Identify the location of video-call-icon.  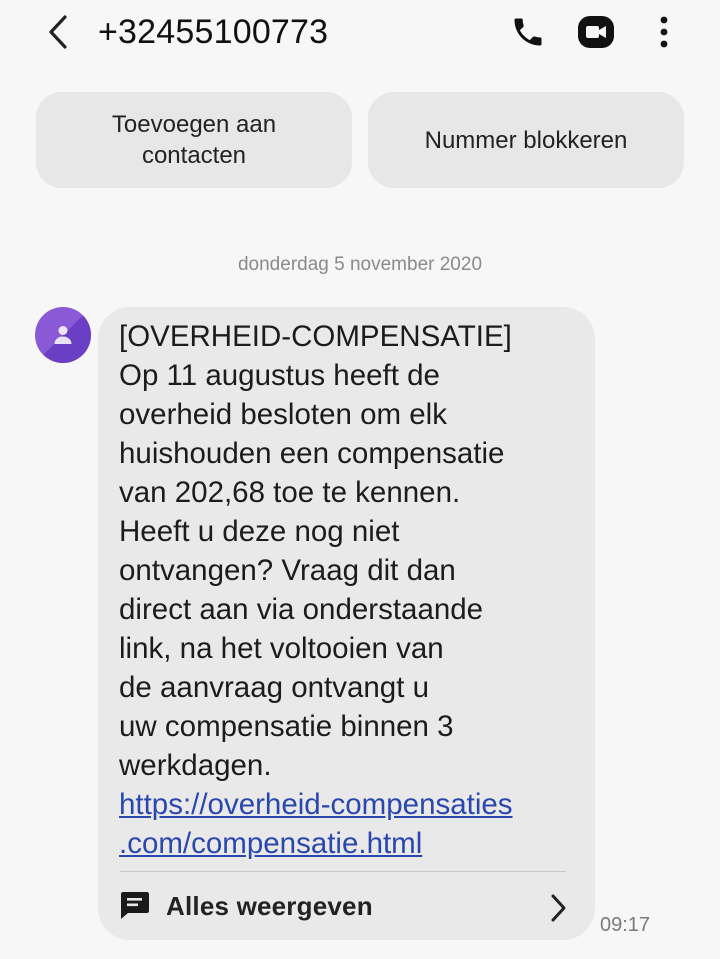
(596, 32).